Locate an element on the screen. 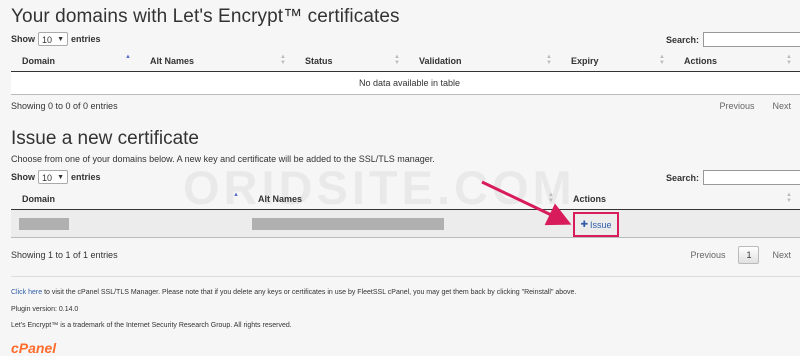 The height and width of the screenshot is (356, 800). arrow-line is located at coordinates (526, 203).